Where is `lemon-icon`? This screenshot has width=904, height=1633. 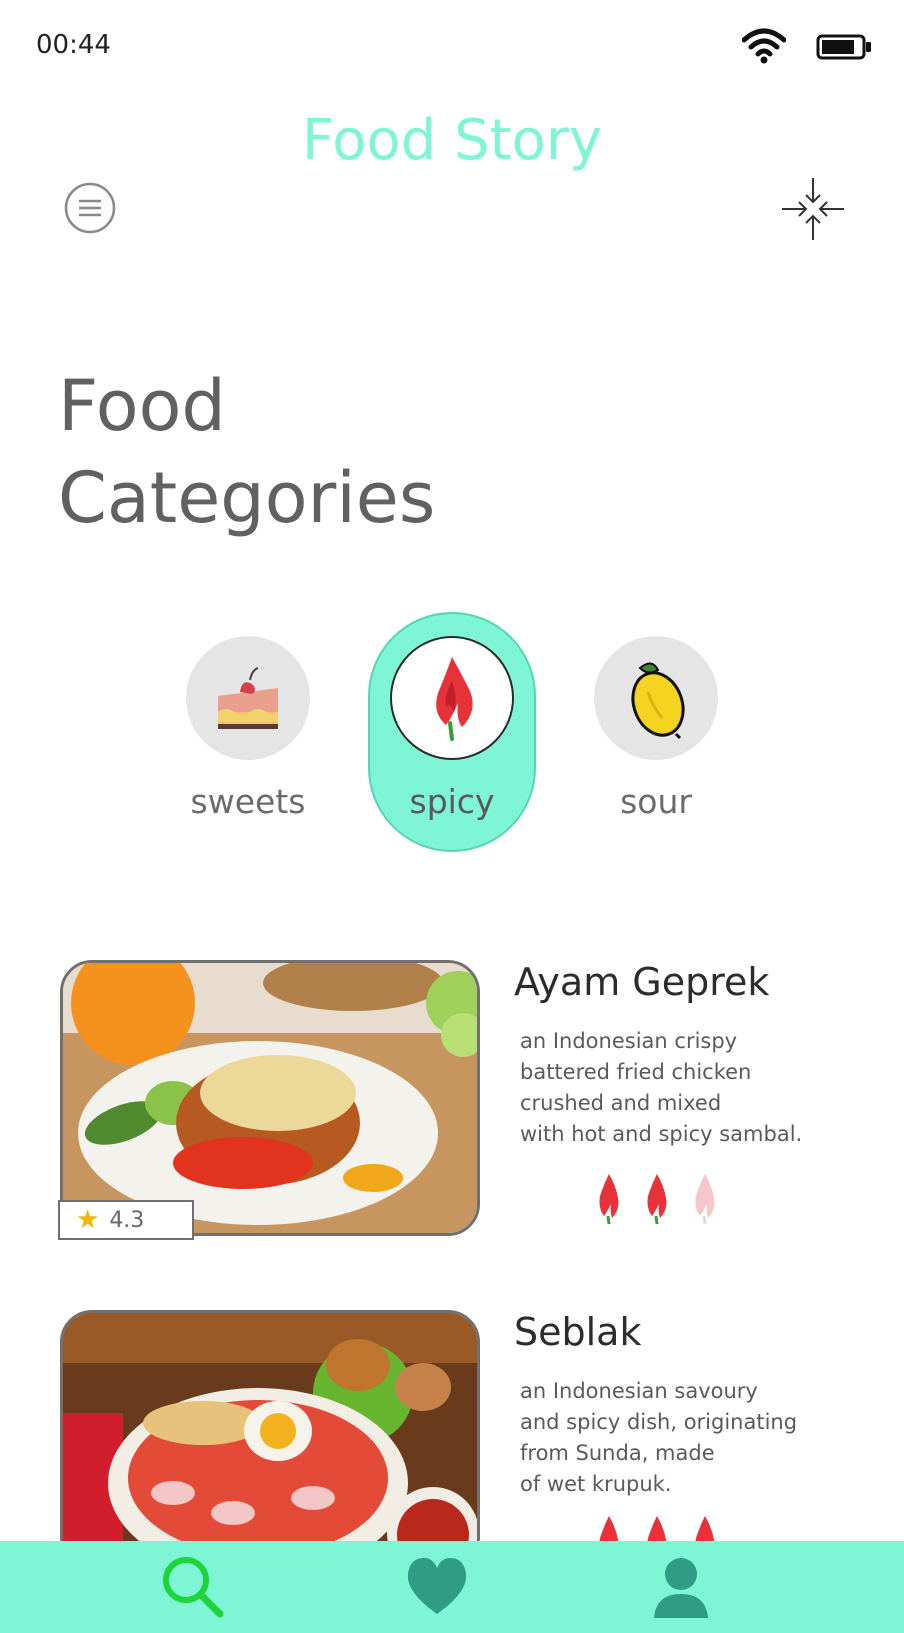 lemon-icon is located at coordinates (656, 698).